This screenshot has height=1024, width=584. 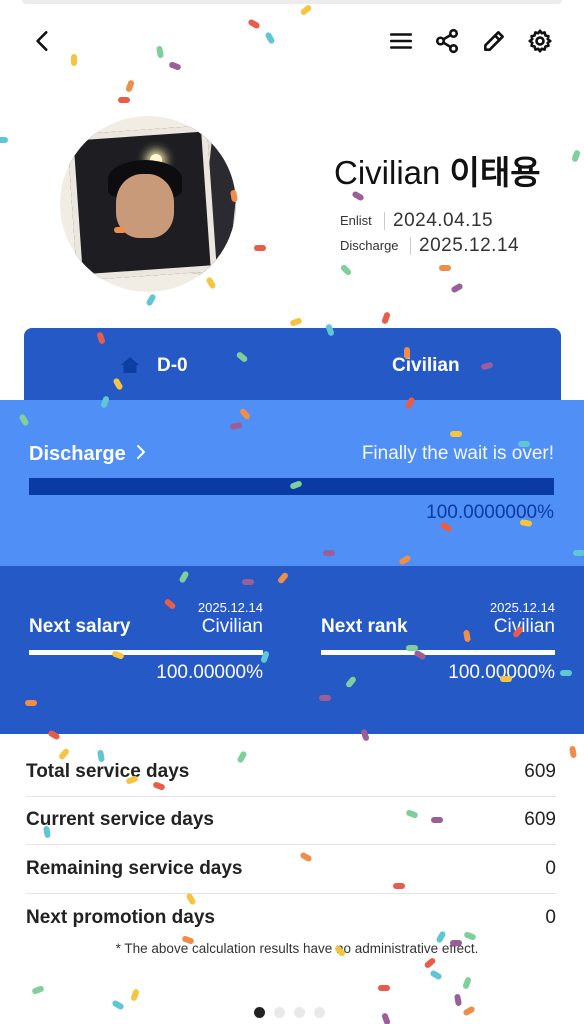 I want to click on list-item: Next promotion days 0, so click(x=291, y=918).